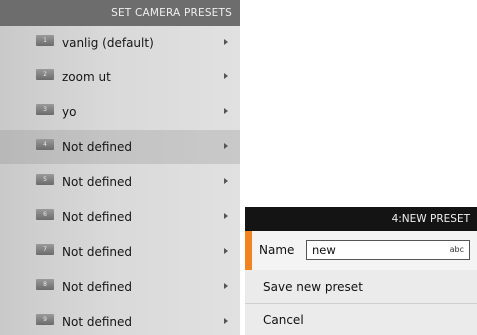  I want to click on preset-row-7: 7 Not defined, so click(120, 252).